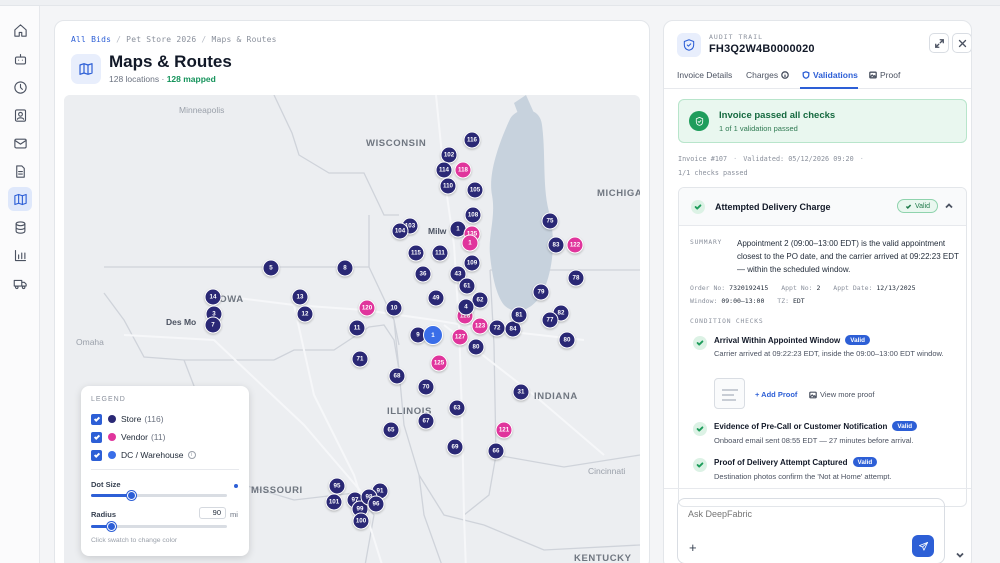 Image resolution: width=1000 pixels, height=563 pixels. I want to click on tab-validations: Validations, so click(830, 75).